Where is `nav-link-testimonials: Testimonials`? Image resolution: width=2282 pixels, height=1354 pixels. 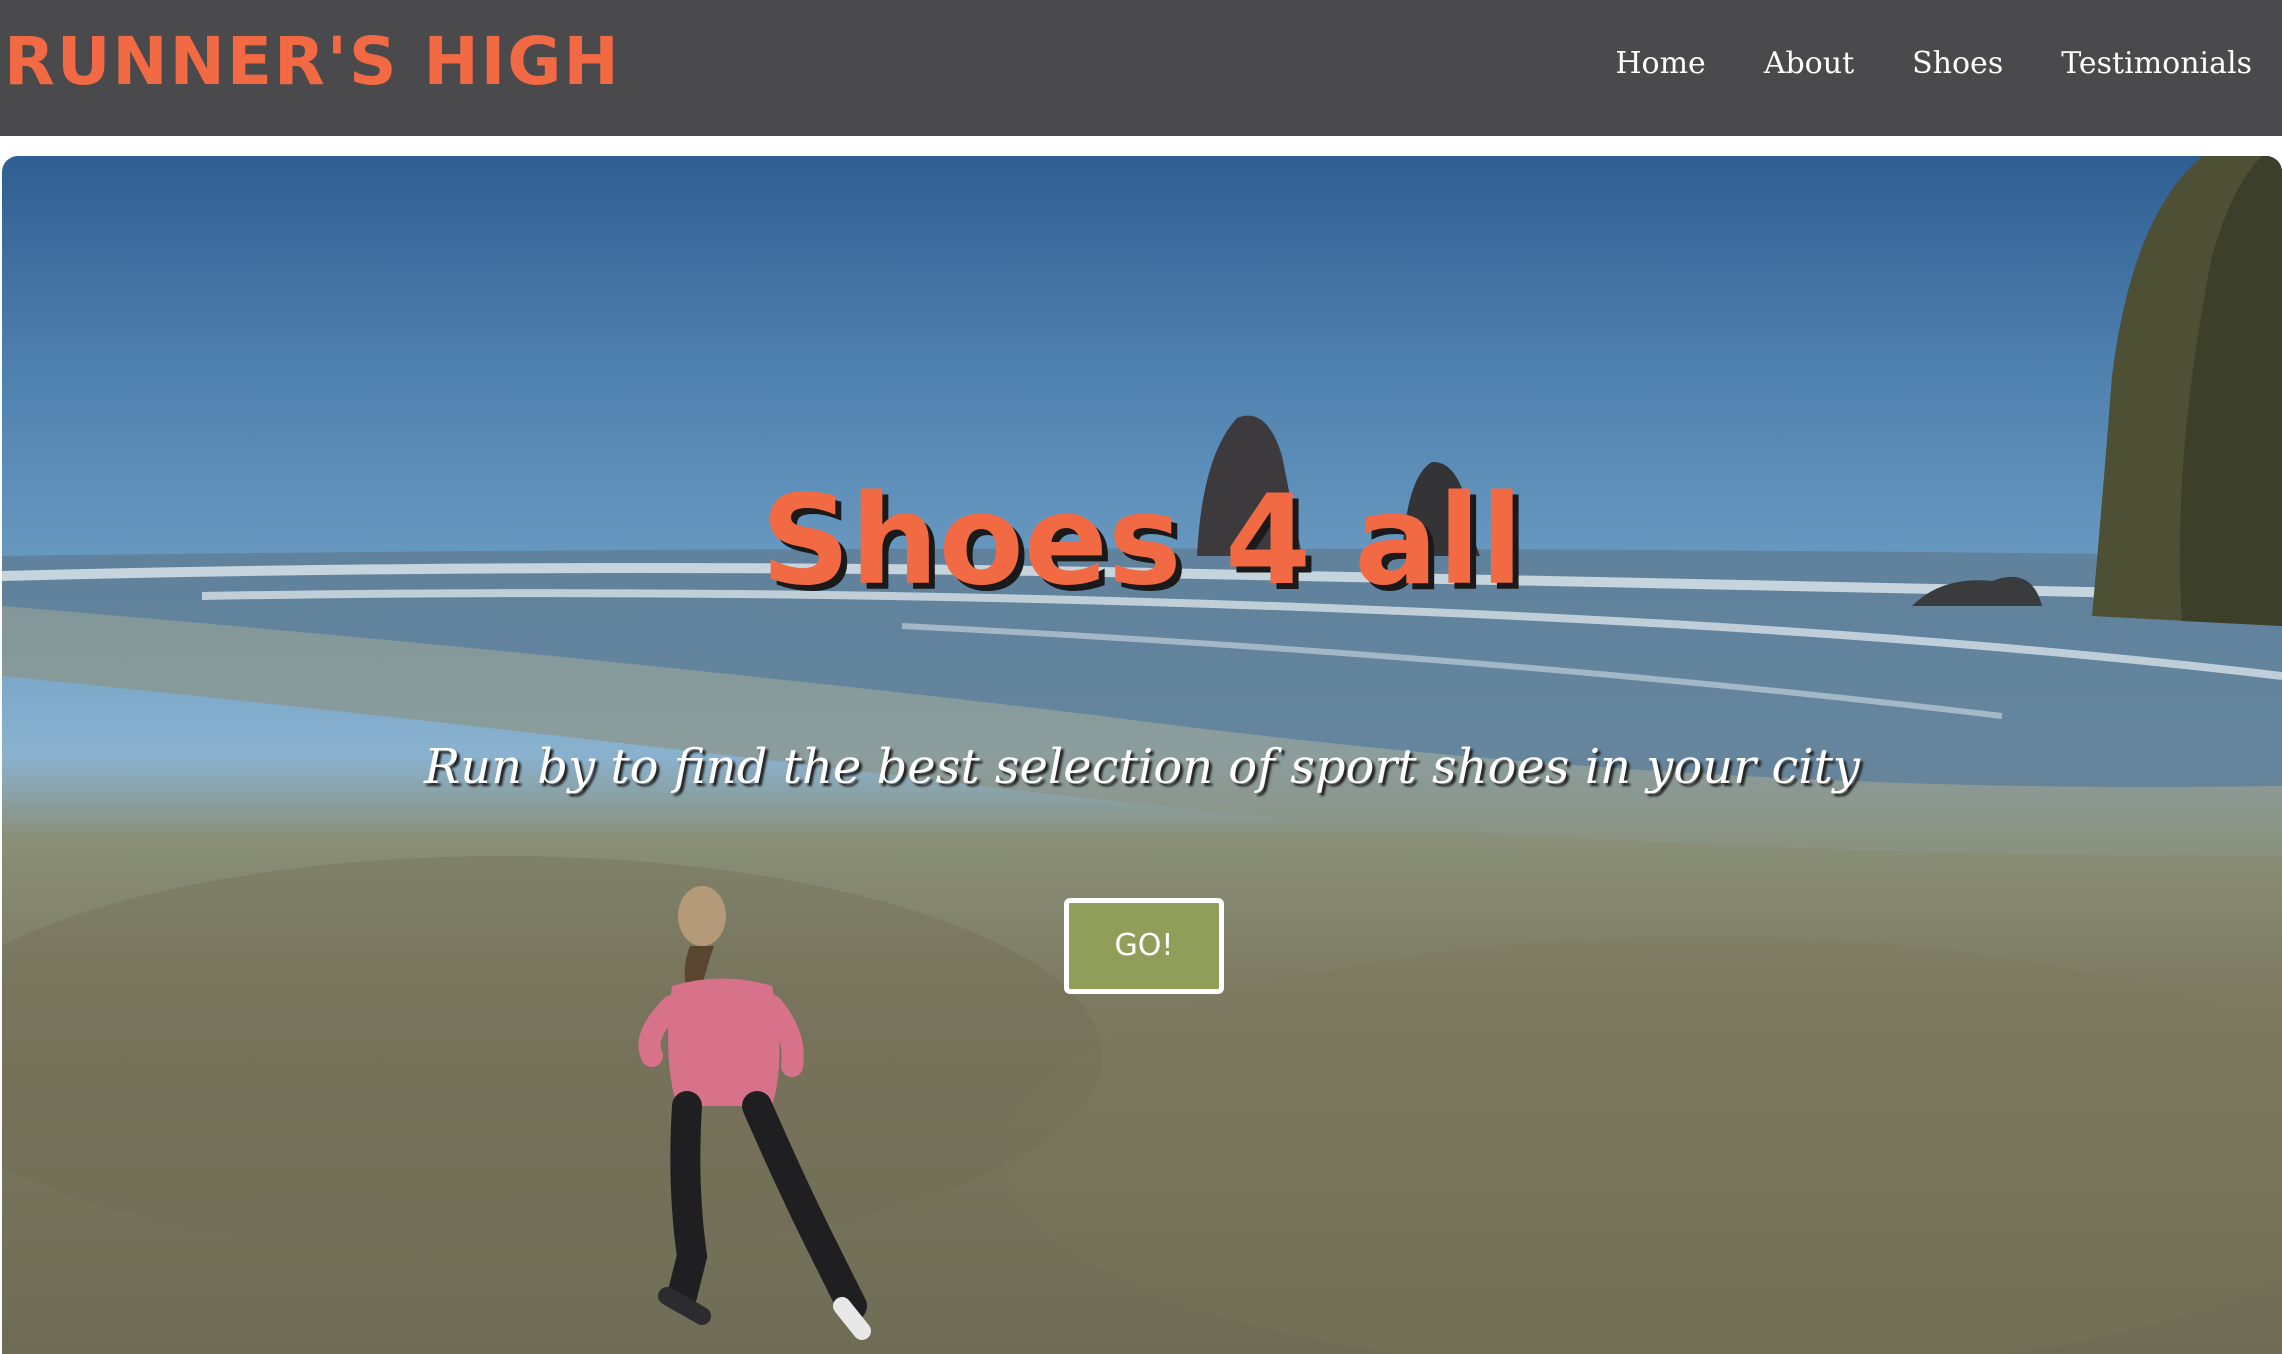 nav-link-testimonials: Testimonials is located at coordinates (2156, 64).